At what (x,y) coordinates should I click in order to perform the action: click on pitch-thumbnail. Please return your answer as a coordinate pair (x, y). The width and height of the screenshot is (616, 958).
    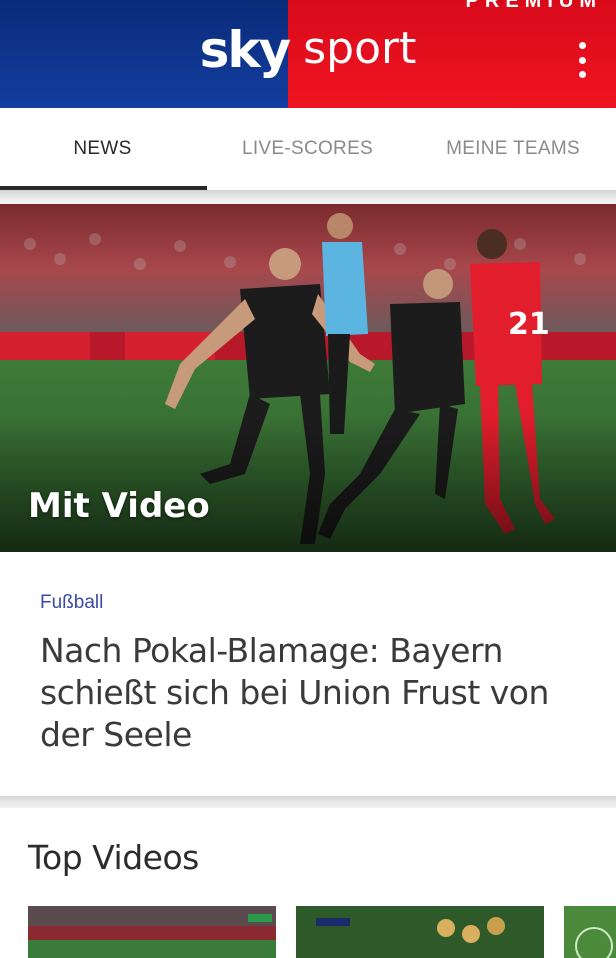
    Looking at the image, I should click on (590, 932).